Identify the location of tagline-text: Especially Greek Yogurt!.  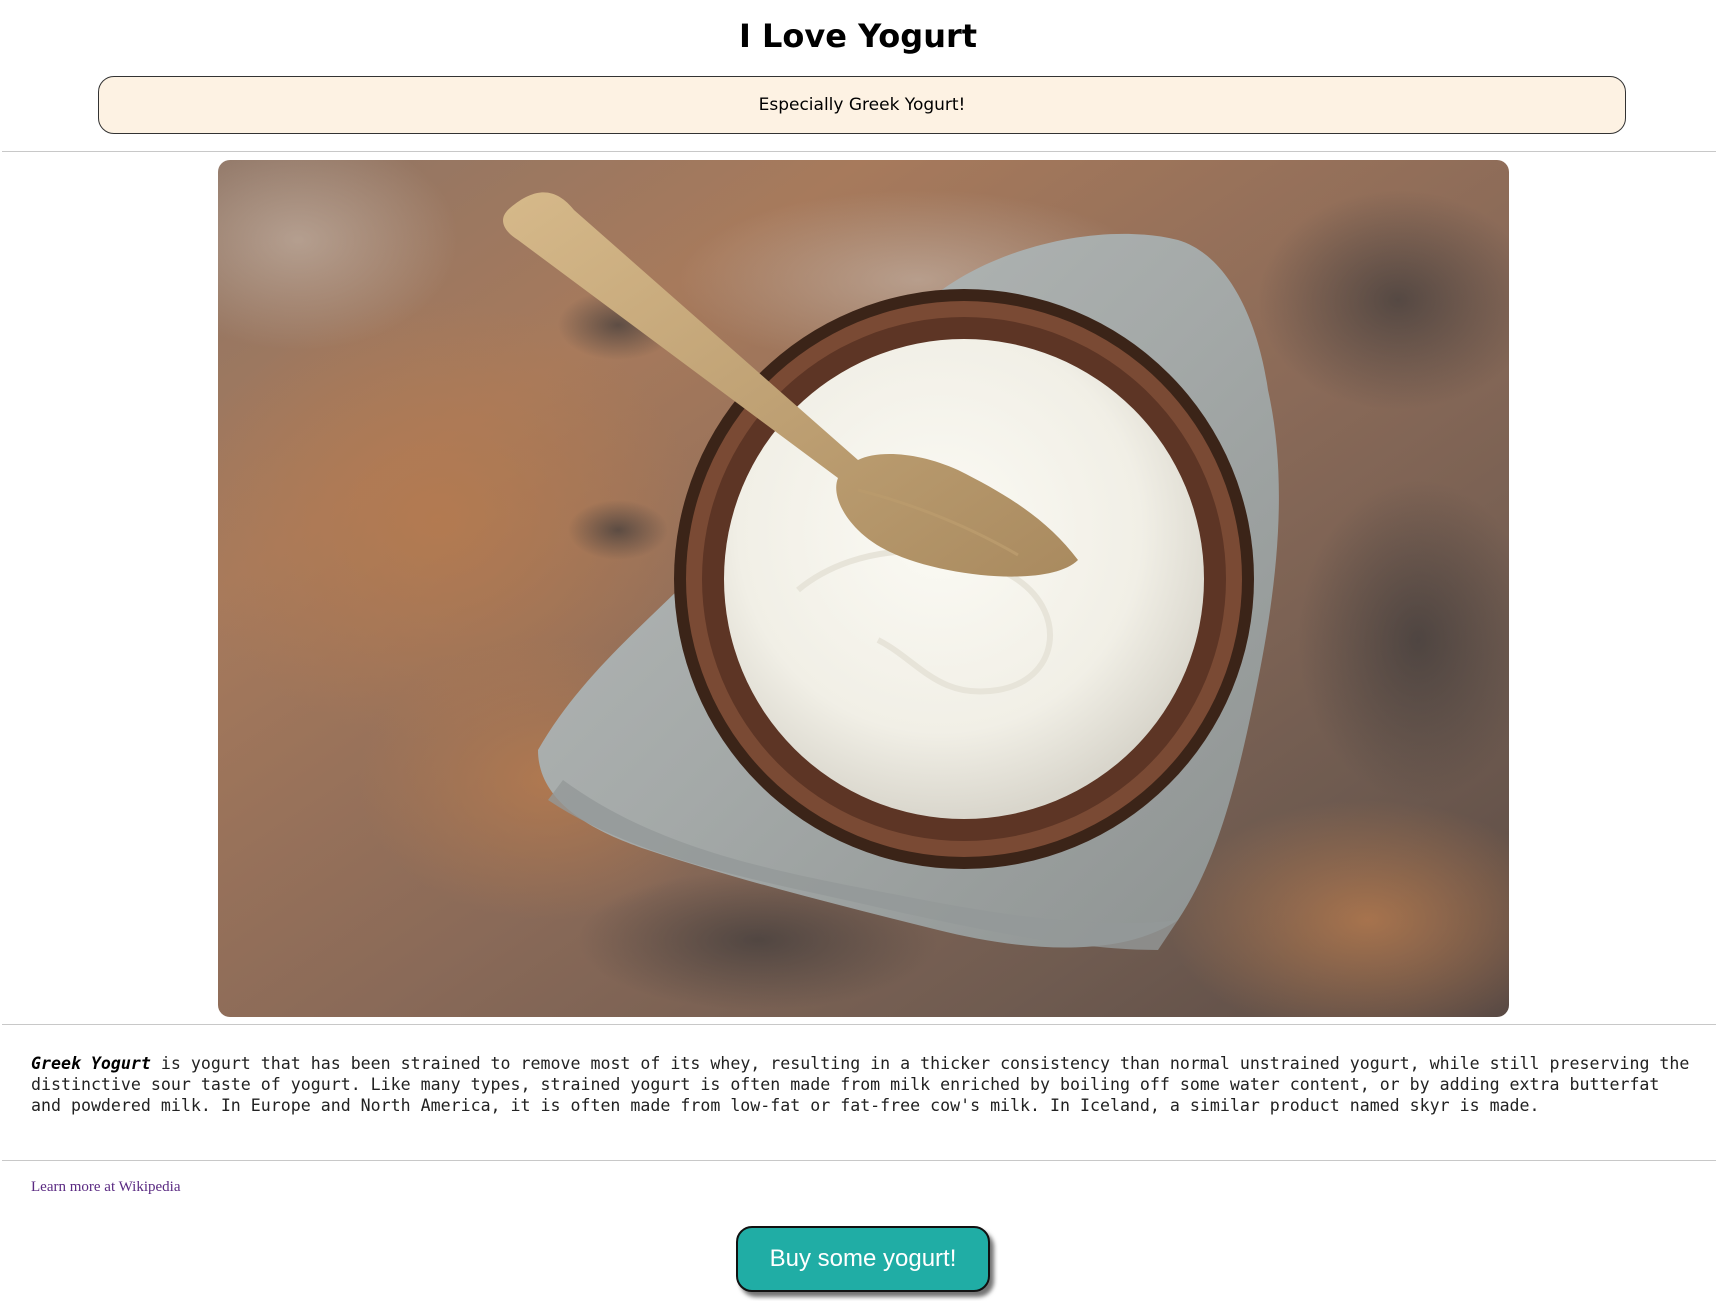
(862, 105).